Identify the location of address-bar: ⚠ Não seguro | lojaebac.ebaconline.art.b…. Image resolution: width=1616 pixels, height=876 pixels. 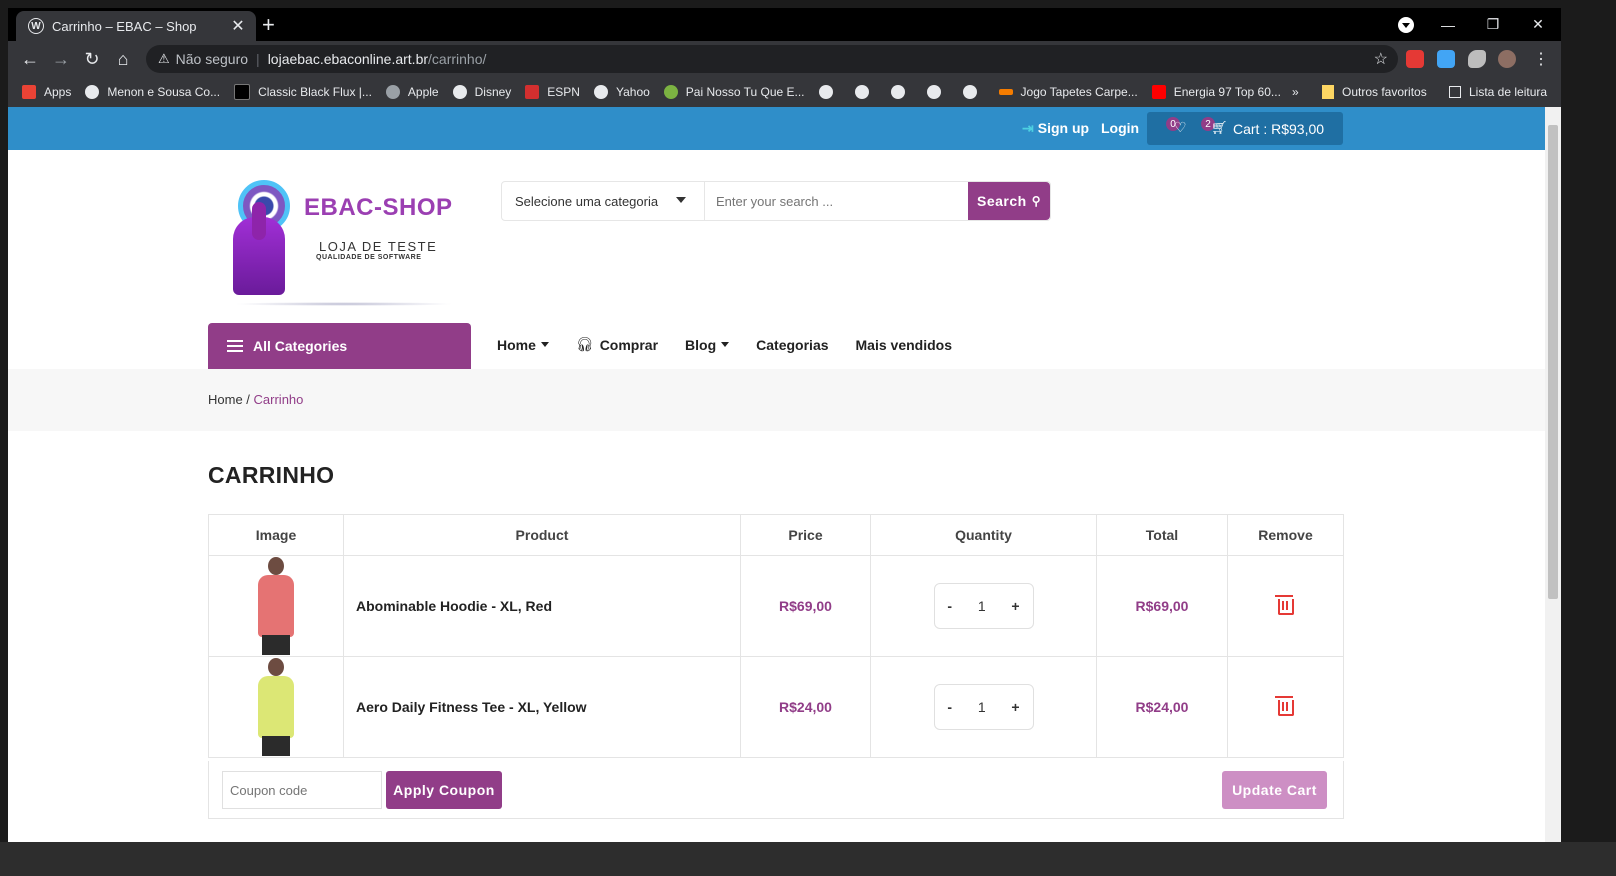
(772, 59).